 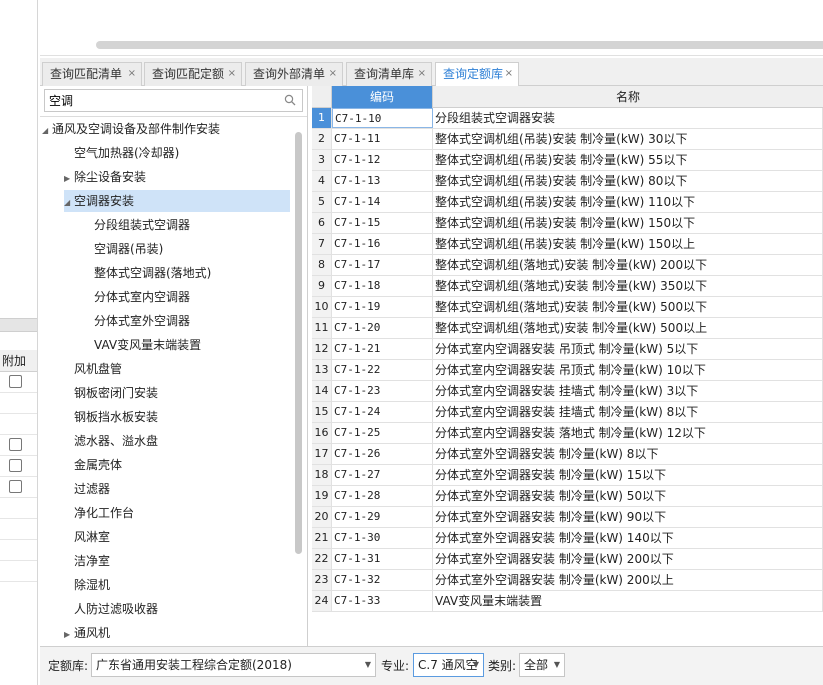 What do you see at coordinates (382, 580) in the screenshot?
I see `quota-code-cell: C7-1-32` at bounding box center [382, 580].